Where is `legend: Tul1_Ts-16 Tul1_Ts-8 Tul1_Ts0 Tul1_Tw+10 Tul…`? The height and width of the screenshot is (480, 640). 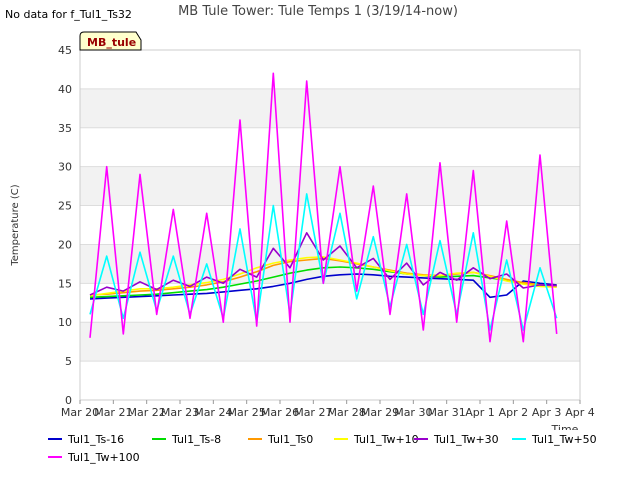
legend: Tul1_Ts-16 Tul1_Ts-8 Tul1_Ts0 Tul1_Tw+10 Tul… is located at coordinates (322, 448).